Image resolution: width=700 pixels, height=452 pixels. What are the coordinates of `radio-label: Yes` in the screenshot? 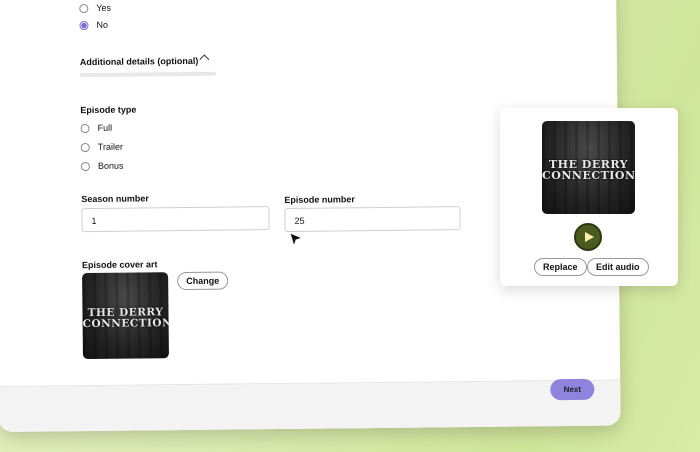 It's located at (104, 7).